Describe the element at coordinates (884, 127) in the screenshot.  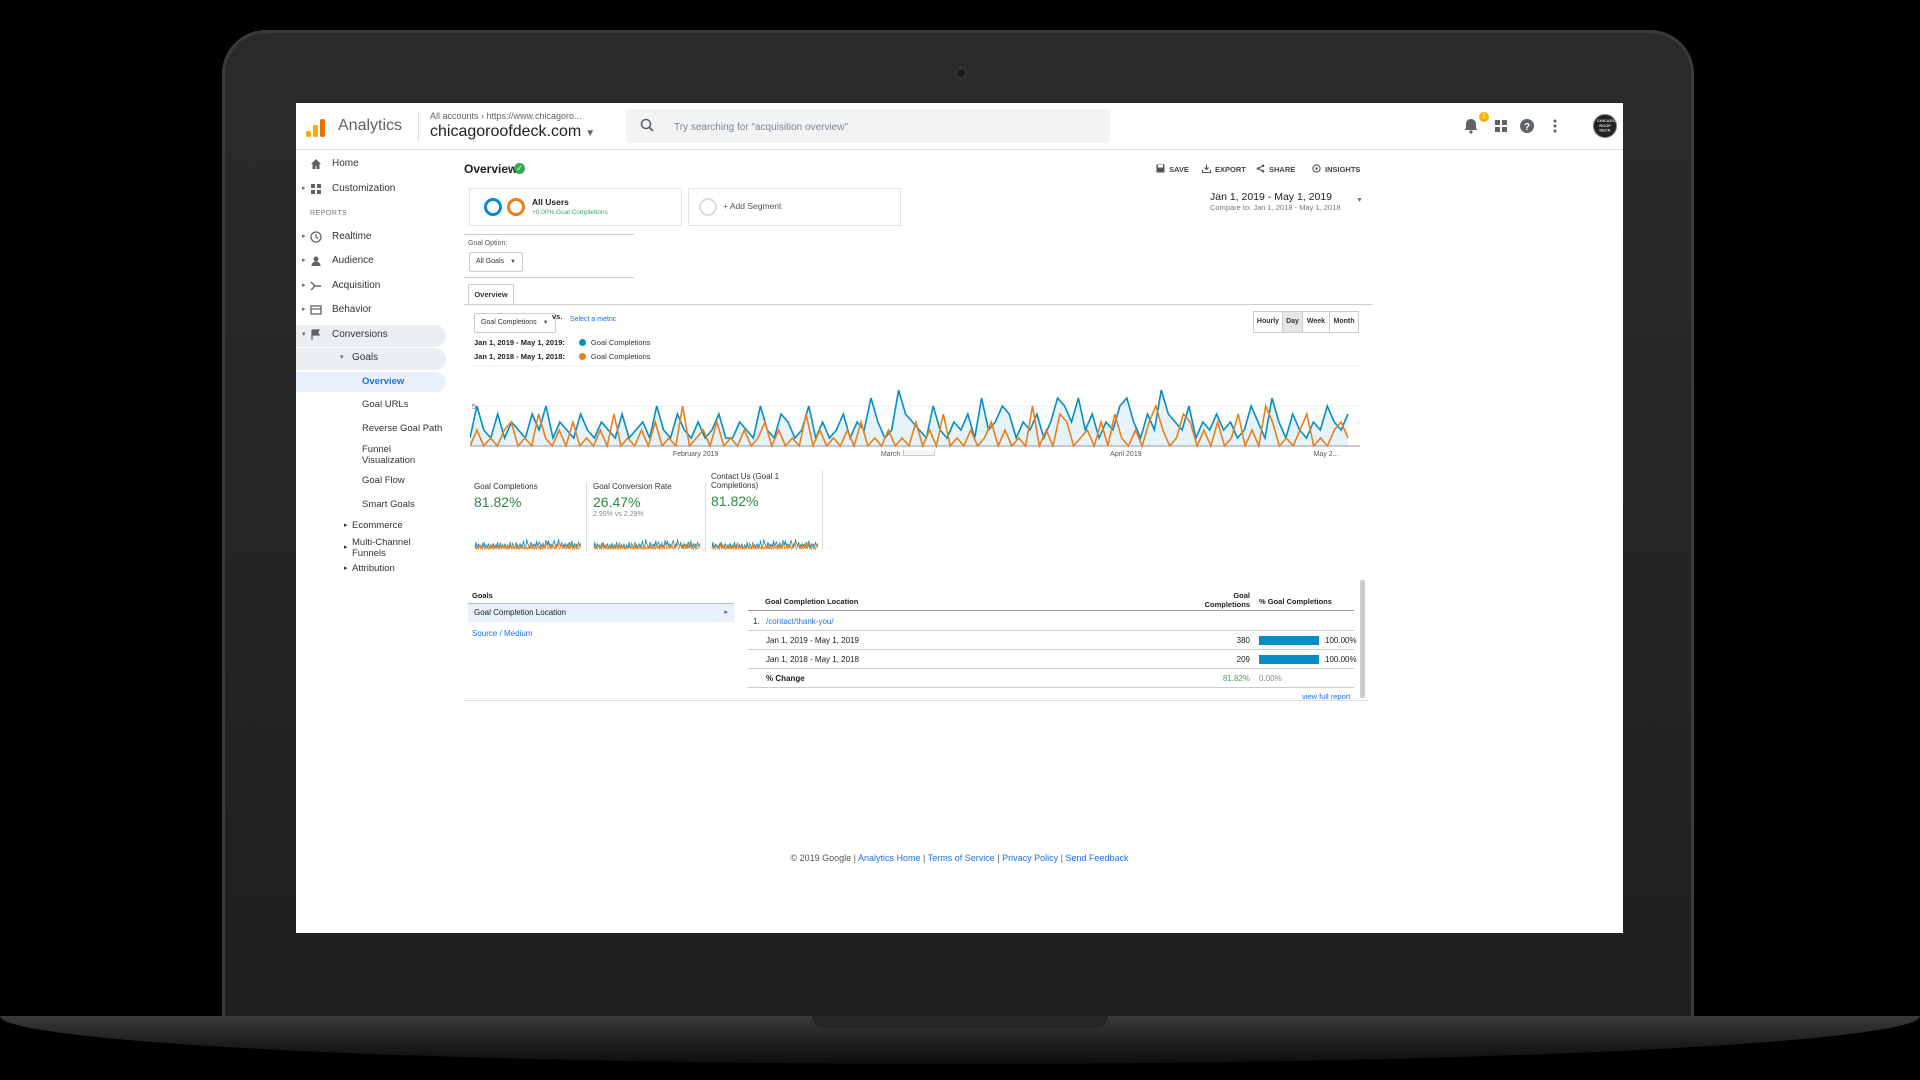
I see `search-input` at that location.